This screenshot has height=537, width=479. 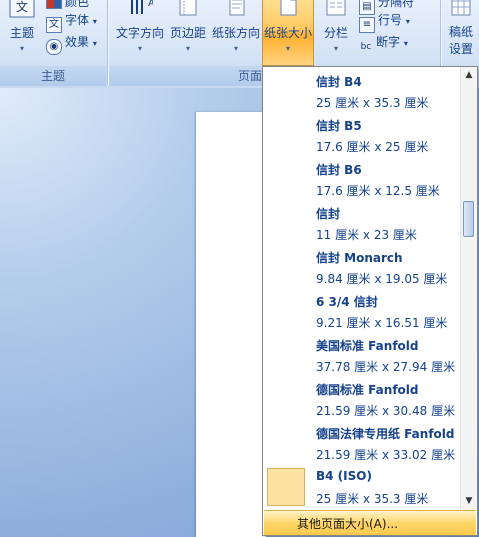 What do you see at coordinates (328, 214) in the screenshot?
I see `paper-size-name: 信封` at bounding box center [328, 214].